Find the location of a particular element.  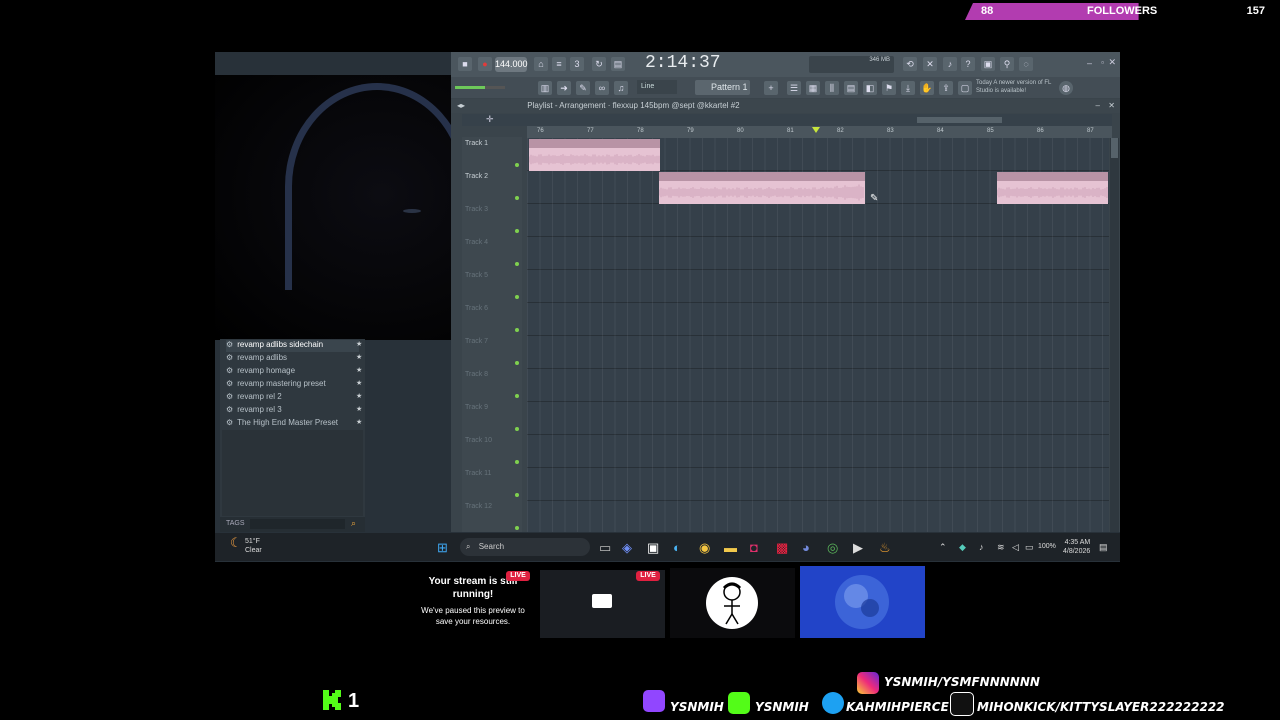

plugin-db-icon: ⚑ is located at coordinates (889, 88).